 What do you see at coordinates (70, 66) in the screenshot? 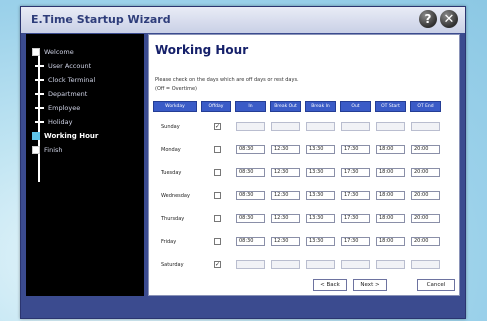
I see `sidebar-step-label: User Account` at bounding box center [70, 66].